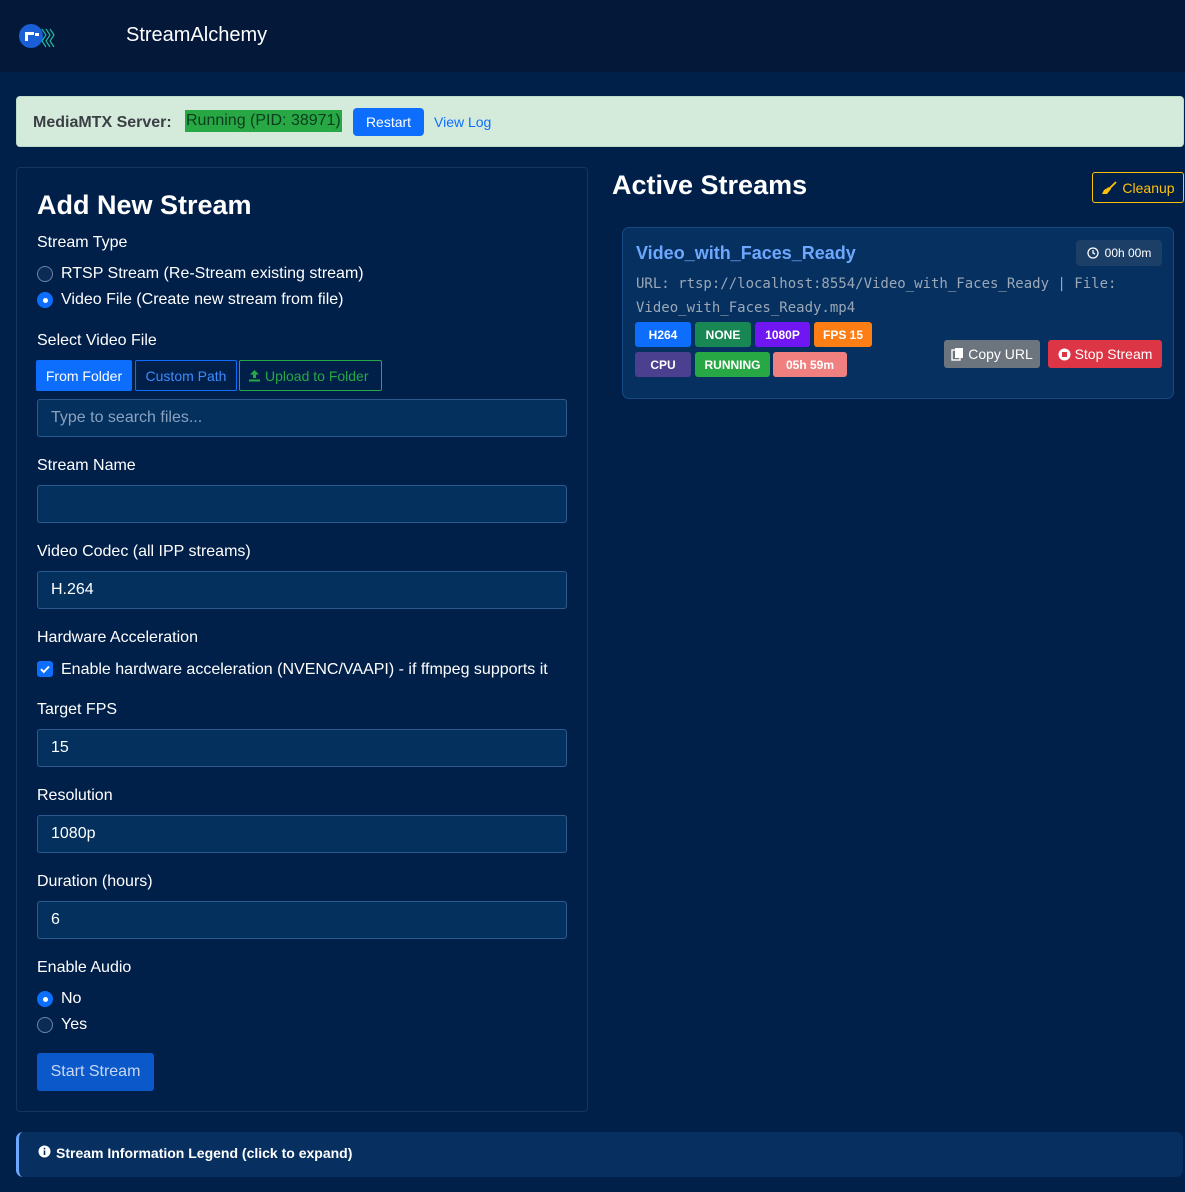 The width and height of the screenshot is (1185, 1192). What do you see at coordinates (957, 354) in the screenshot?
I see `copy-icon` at bounding box center [957, 354].